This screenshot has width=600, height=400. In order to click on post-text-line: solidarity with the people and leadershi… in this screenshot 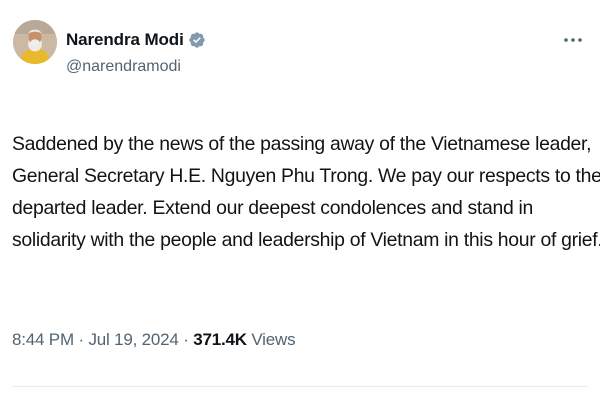, I will do `click(306, 240)`.